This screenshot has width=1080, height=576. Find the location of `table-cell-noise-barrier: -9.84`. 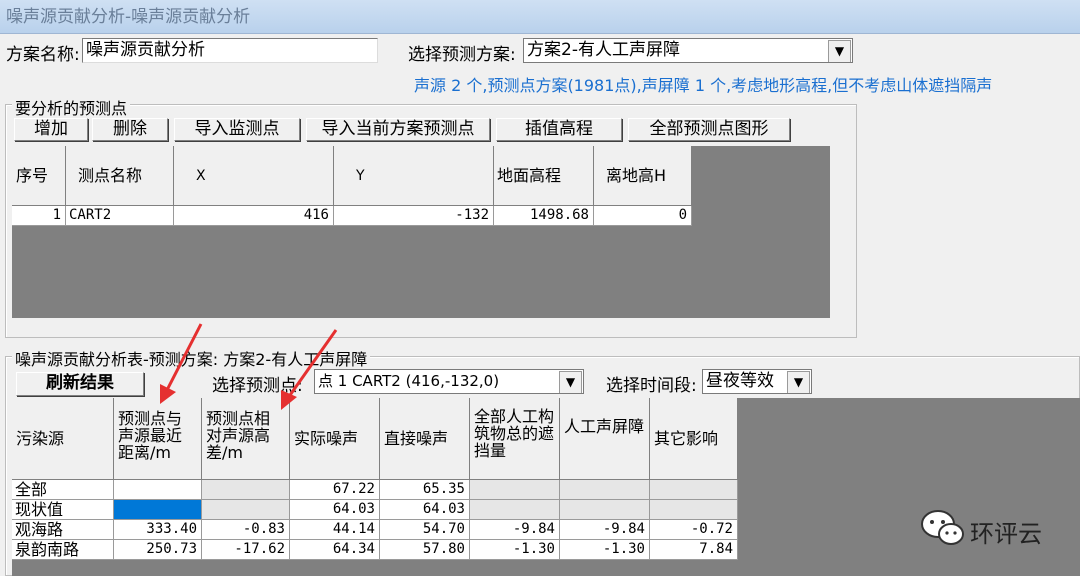

table-cell-noise-barrier: -9.84 is located at coordinates (605, 530).